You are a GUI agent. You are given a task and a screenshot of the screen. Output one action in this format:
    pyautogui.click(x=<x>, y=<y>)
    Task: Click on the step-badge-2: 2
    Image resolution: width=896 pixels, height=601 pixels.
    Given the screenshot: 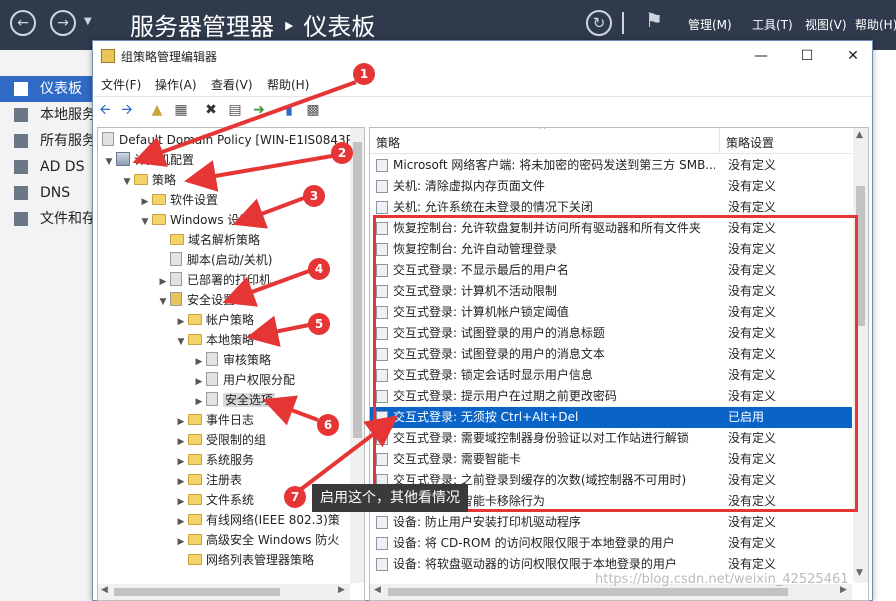 What is the action you would take?
    pyautogui.click(x=342, y=153)
    